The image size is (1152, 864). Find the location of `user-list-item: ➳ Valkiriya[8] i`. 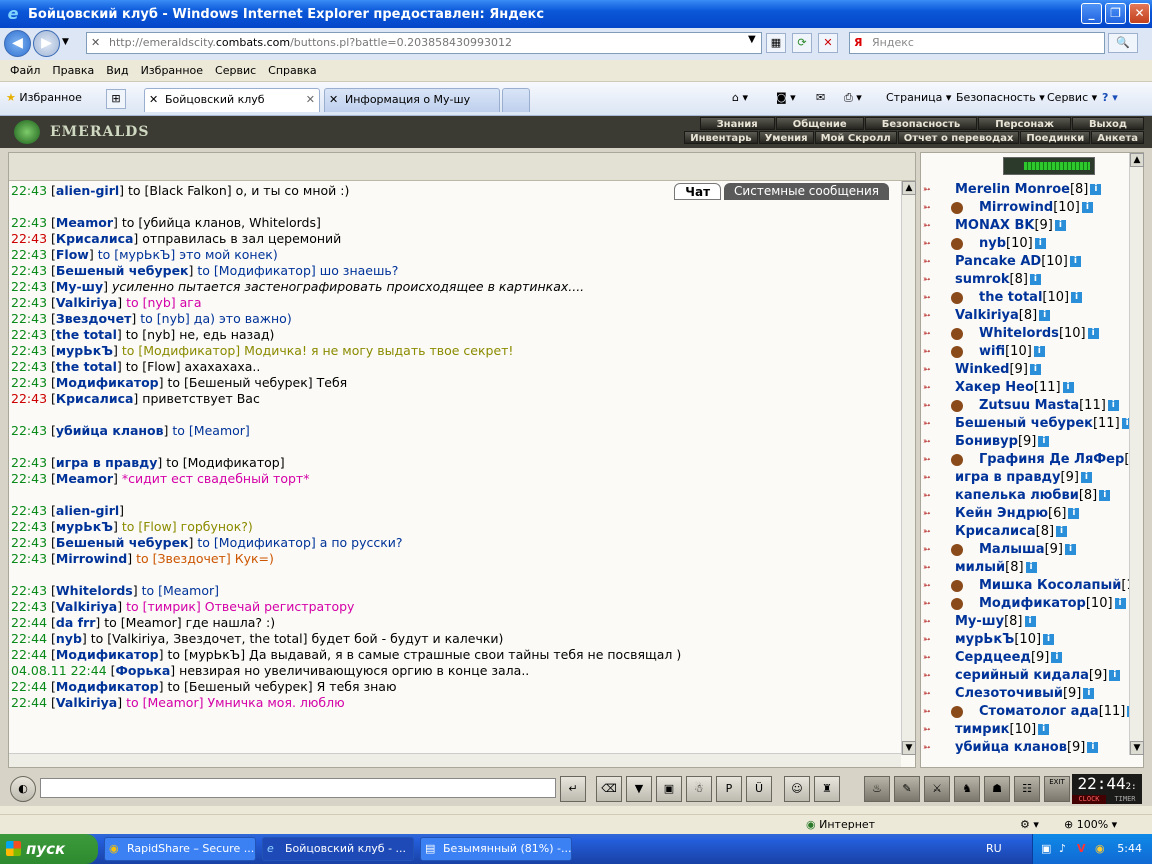

user-list-item: ➳ Valkiriya[8] i is located at coordinates (1025, 316).